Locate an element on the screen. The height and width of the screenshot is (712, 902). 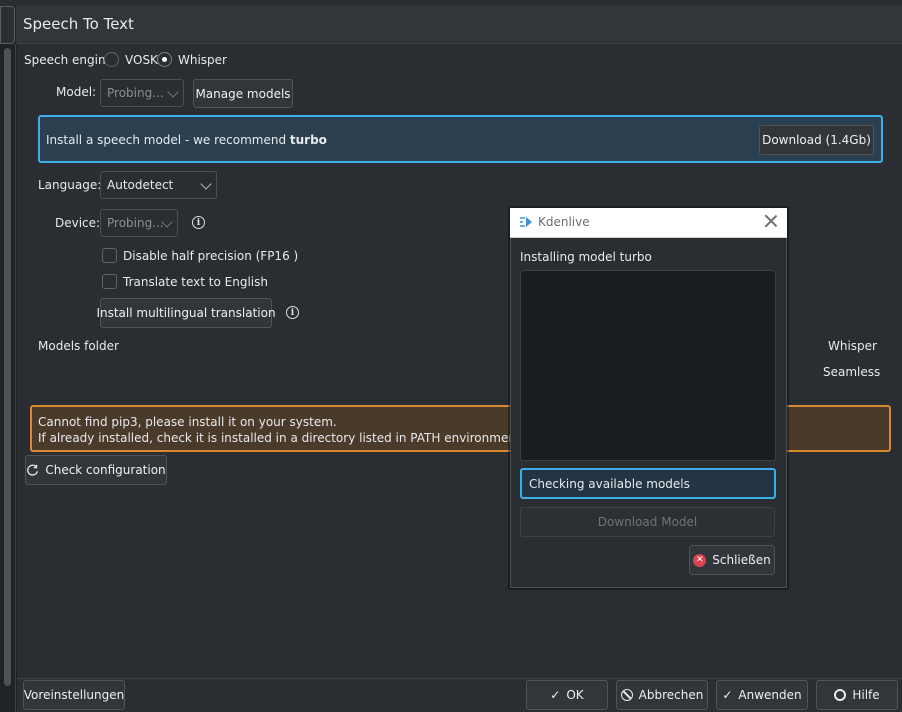
cancel-icon is located at coordinates (626, 695).